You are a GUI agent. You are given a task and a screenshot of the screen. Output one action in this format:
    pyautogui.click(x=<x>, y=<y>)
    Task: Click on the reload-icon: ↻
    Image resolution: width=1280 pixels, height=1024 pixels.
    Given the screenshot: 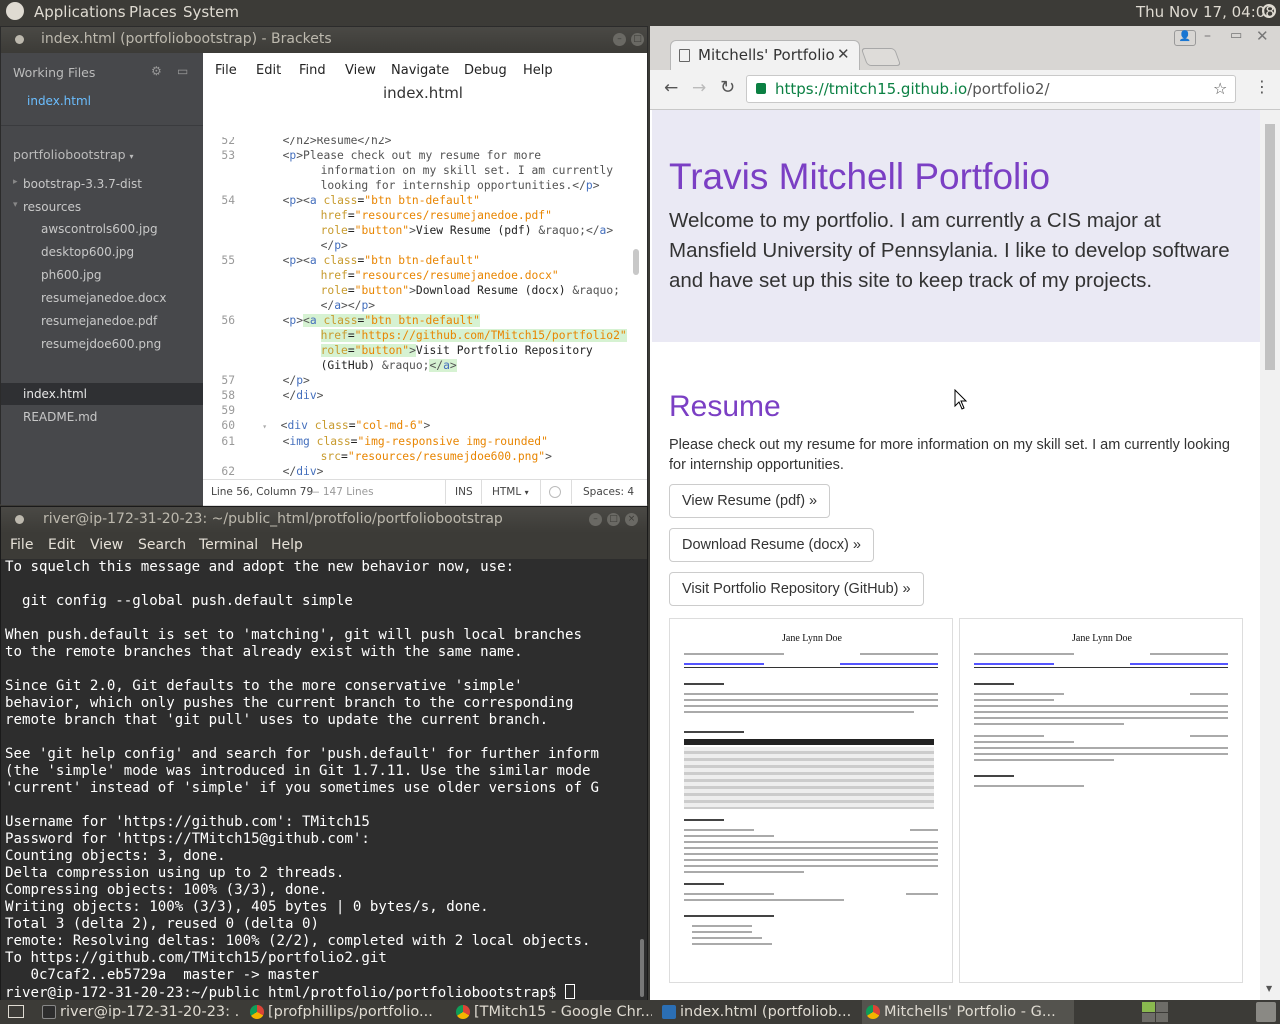 What is the action you would take?
    pyautogui.click(x=727, y=87)
    